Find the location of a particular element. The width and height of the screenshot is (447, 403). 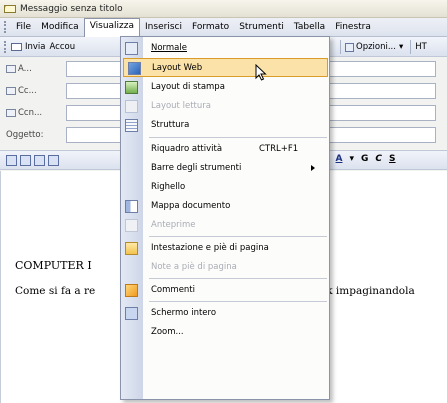

menu-item-comments: Commenti is located at coordinates (225, 290).